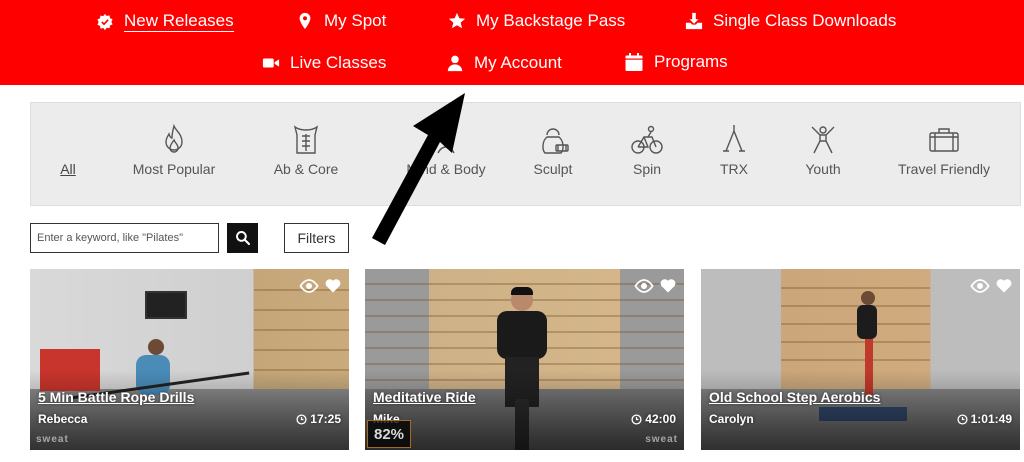 The height and width of the screenshot is (462, 1024). I want to click on category-label: Youth, so click(823, 169).